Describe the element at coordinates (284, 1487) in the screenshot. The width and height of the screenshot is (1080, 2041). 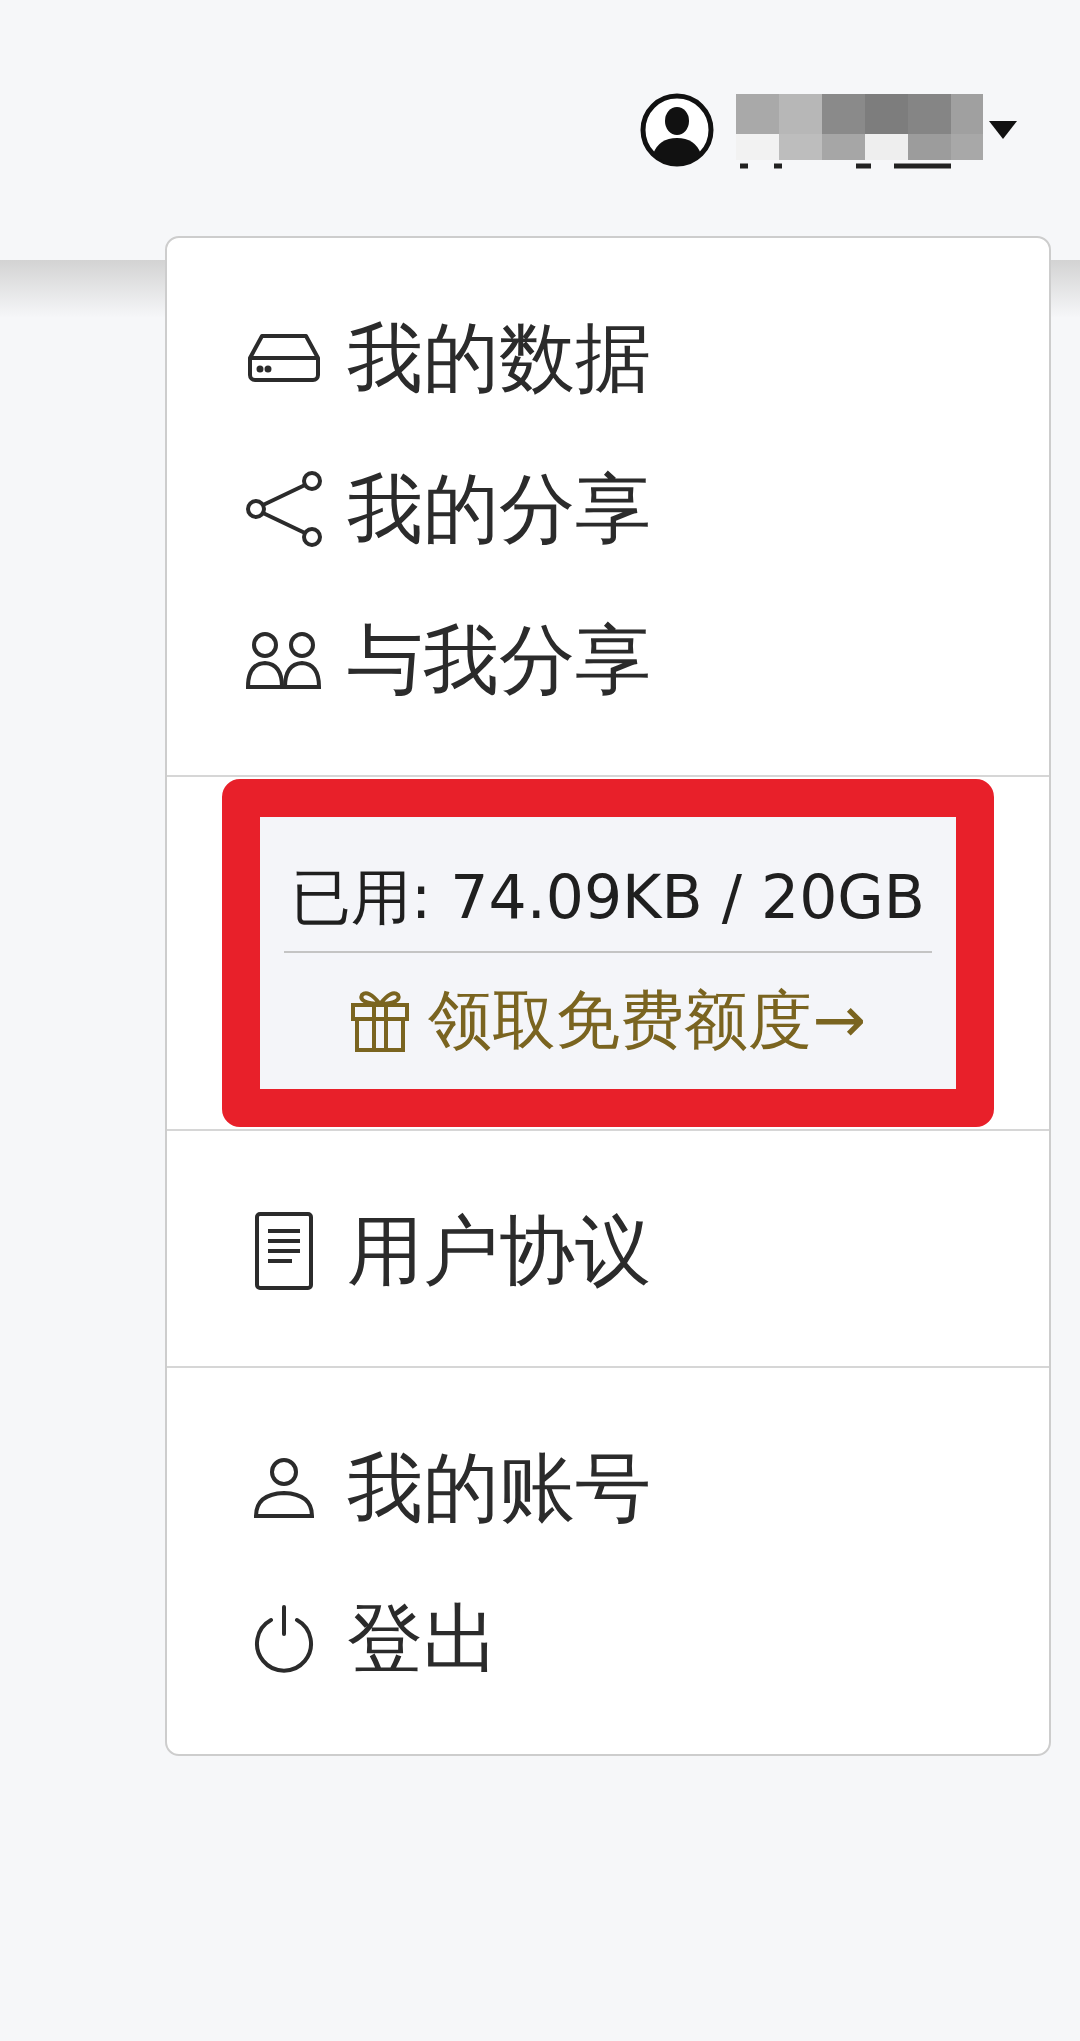
I see `person-icon` at that location.